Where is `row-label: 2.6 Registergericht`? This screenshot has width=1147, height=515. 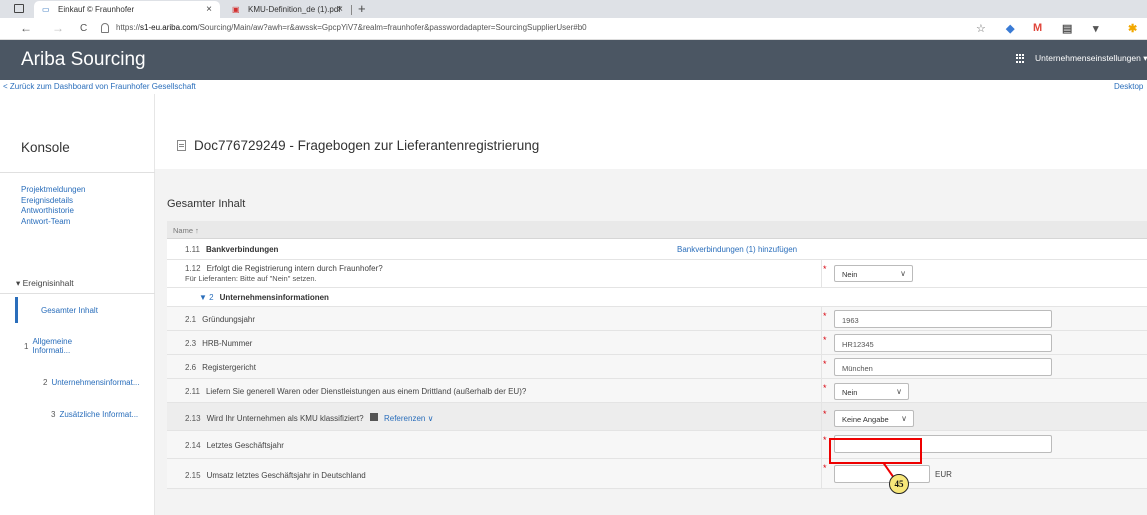
row-label: 2.6 Registergericht is located at coordinates (220, 367).